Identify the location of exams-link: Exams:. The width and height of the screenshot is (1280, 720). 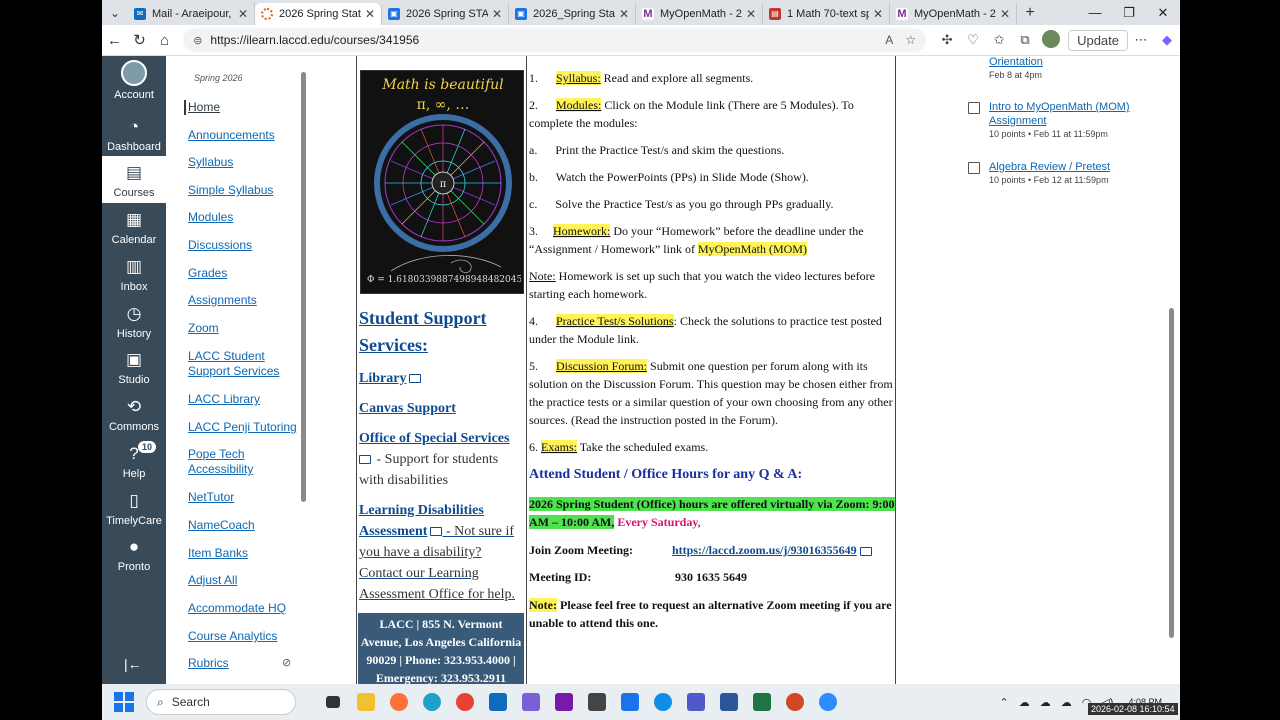
(559, 447).